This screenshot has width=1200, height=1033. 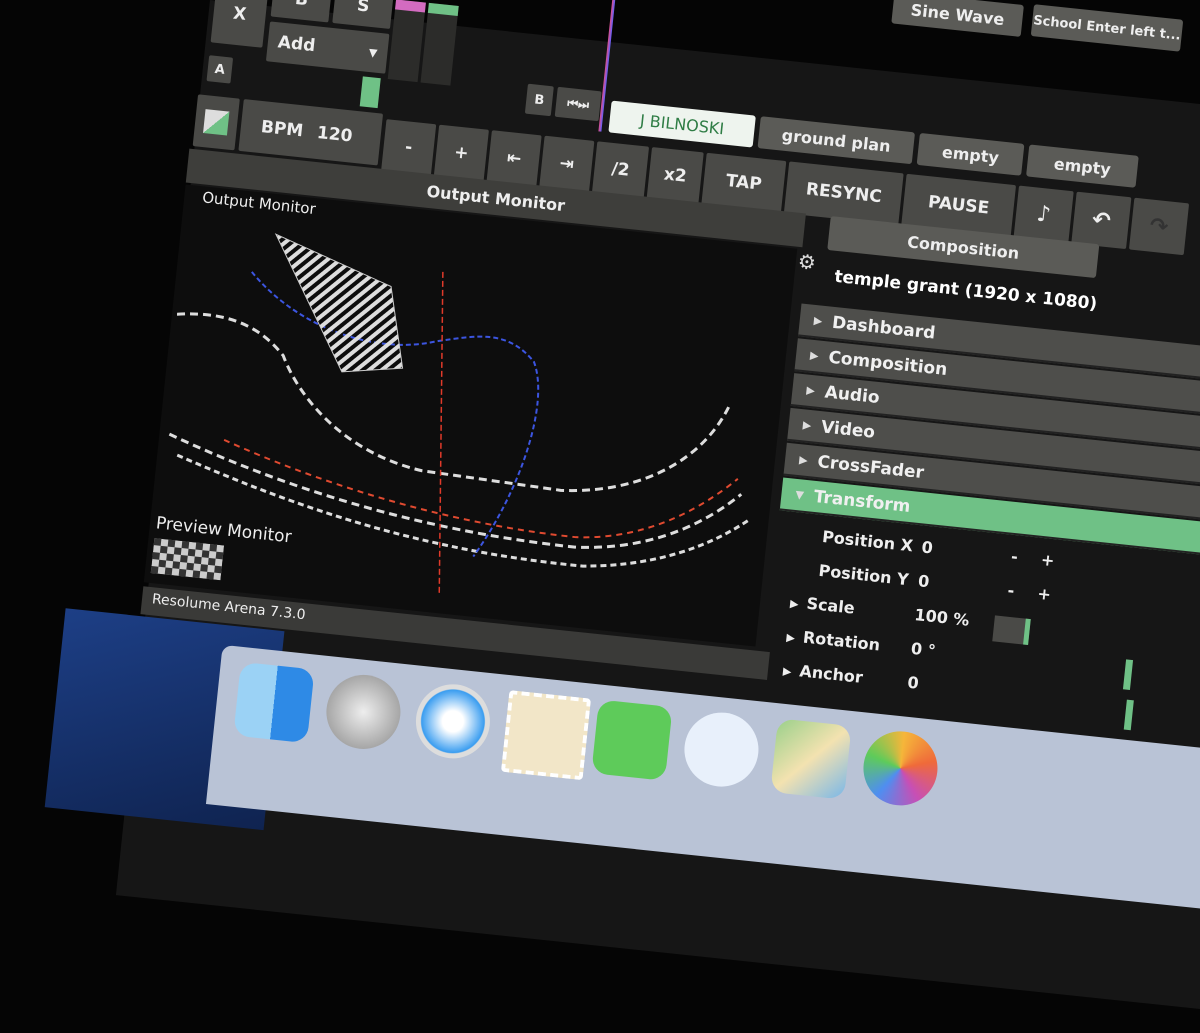 What do you see at coordinates (831, 674) in the screenshot?
I see `anchor-label: Anchor` at bounding box center [831, 674].